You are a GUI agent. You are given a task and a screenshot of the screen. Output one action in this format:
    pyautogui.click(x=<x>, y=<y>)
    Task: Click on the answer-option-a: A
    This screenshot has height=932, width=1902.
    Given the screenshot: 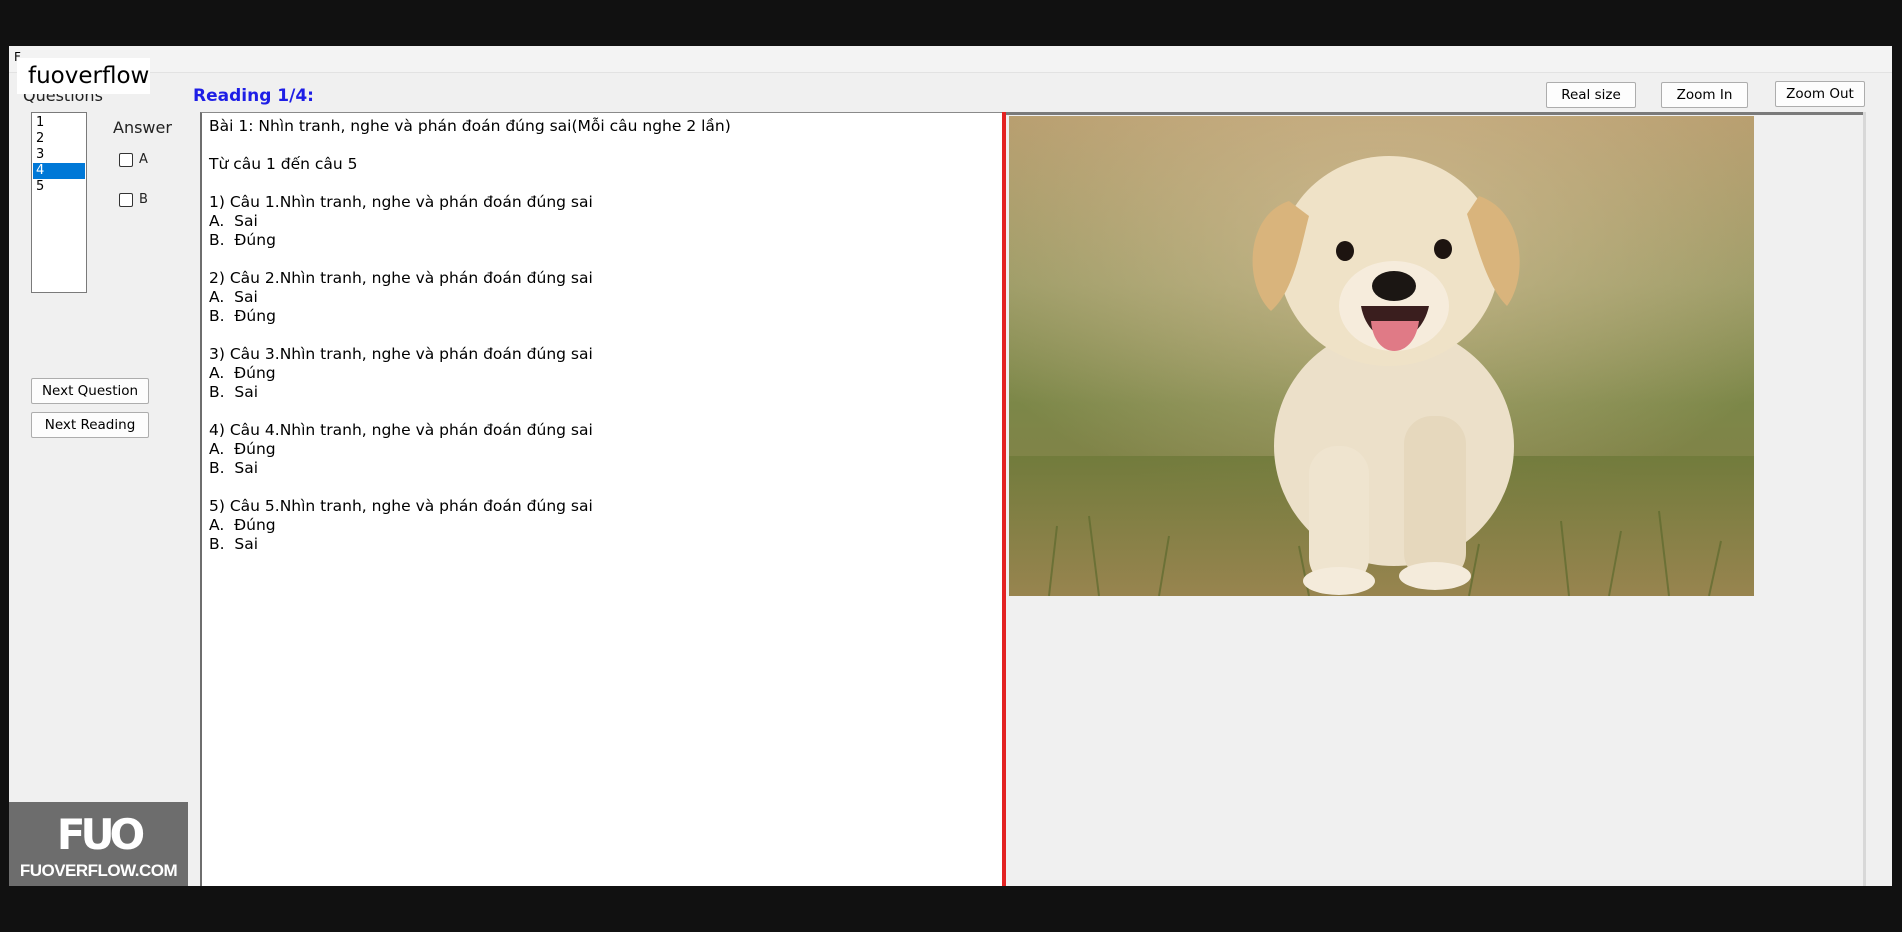 What is the action you would take?
    pyautogui.click(x=133, y=159)
    